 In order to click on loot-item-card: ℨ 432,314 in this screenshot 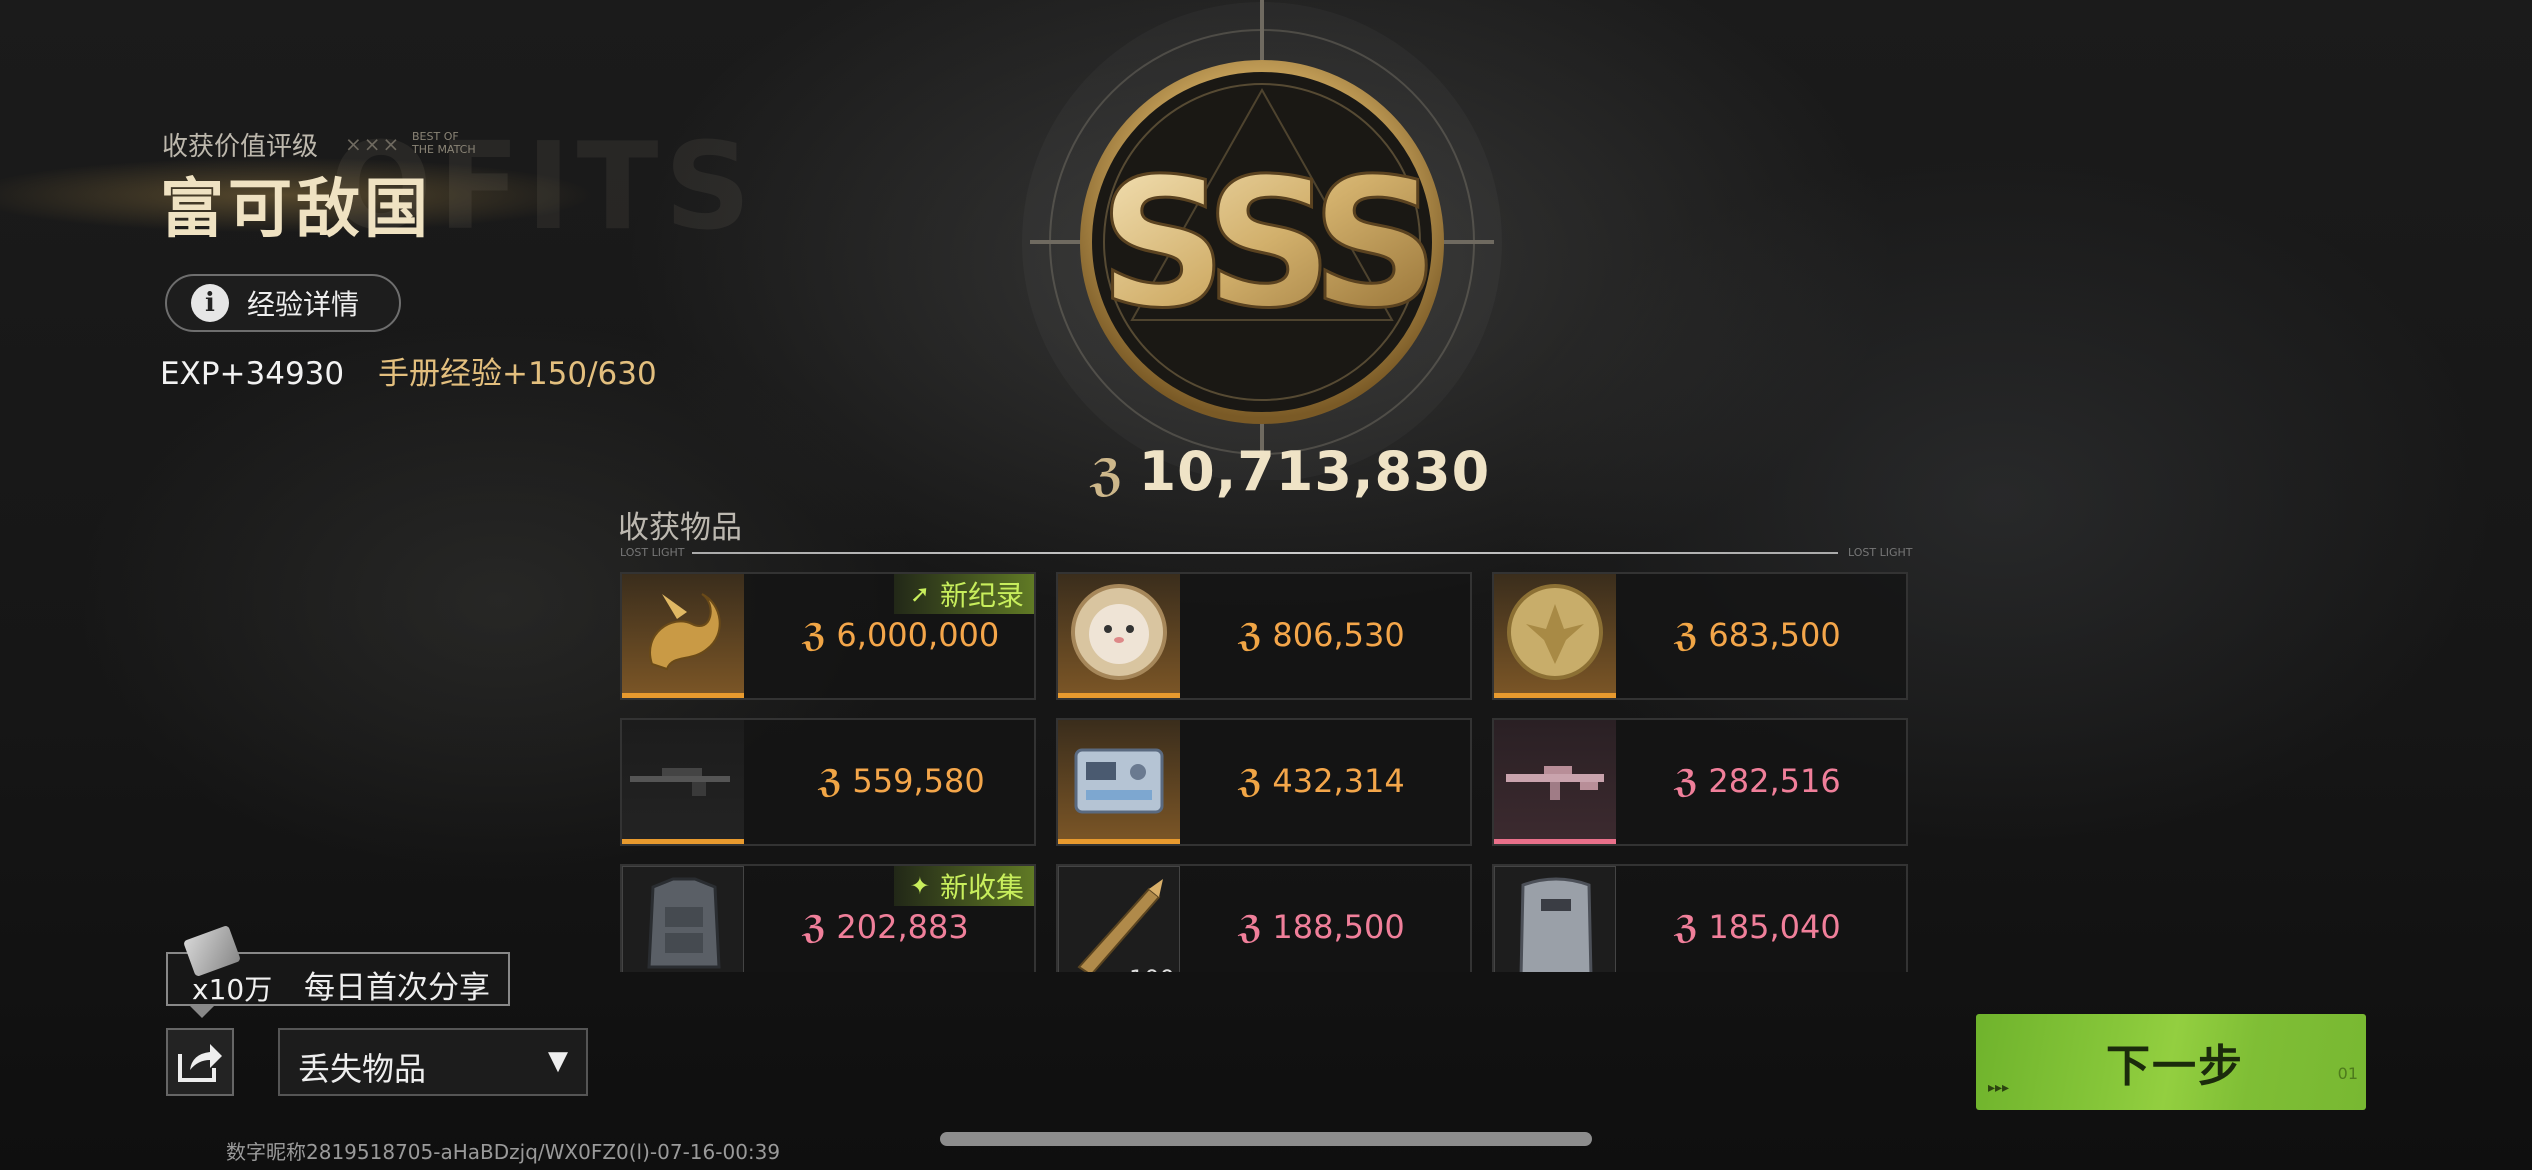, I will do `click(1264, 782)`.